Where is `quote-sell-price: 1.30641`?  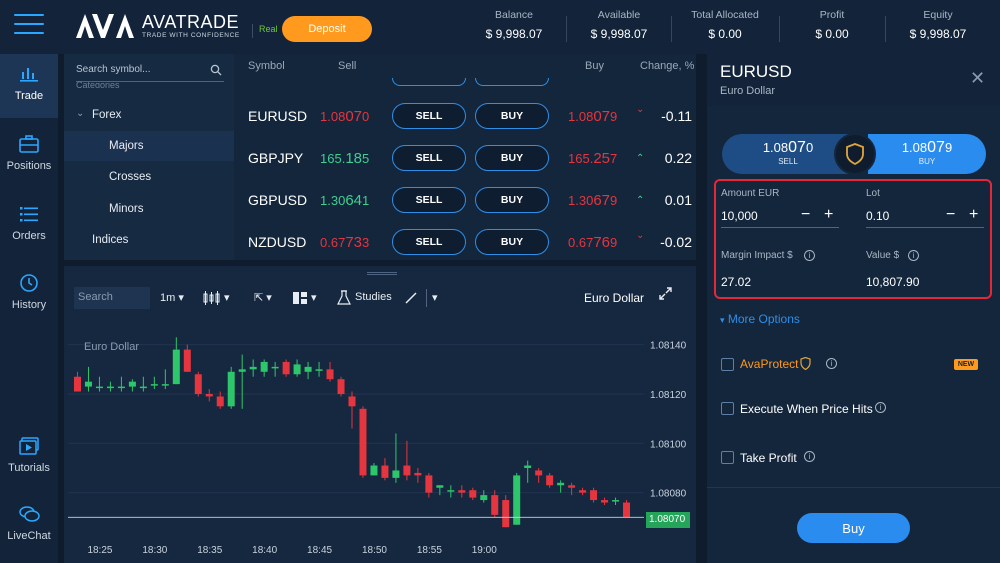
quote-sell-price: 1.30641 is located at coordinates (345, 200).